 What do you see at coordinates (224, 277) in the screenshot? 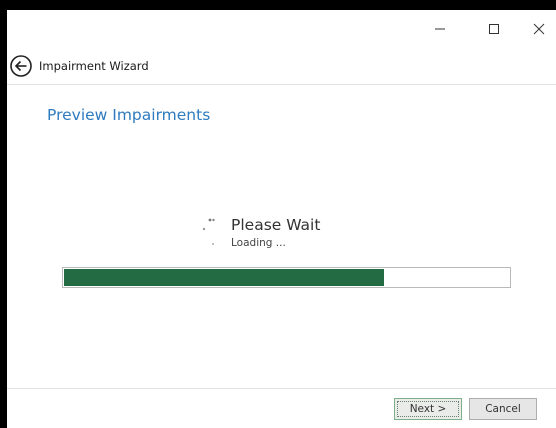
I see `progress-fill` at bounding box center [224, 277].